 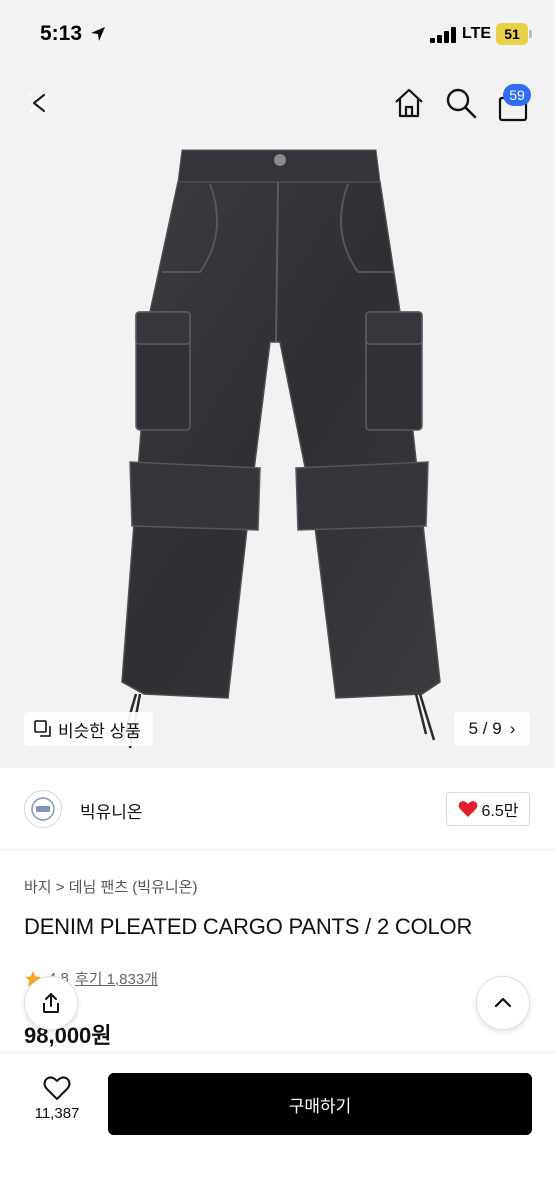 I want to click on brand-like-count: 6.5만, so click(x=500, y=811).